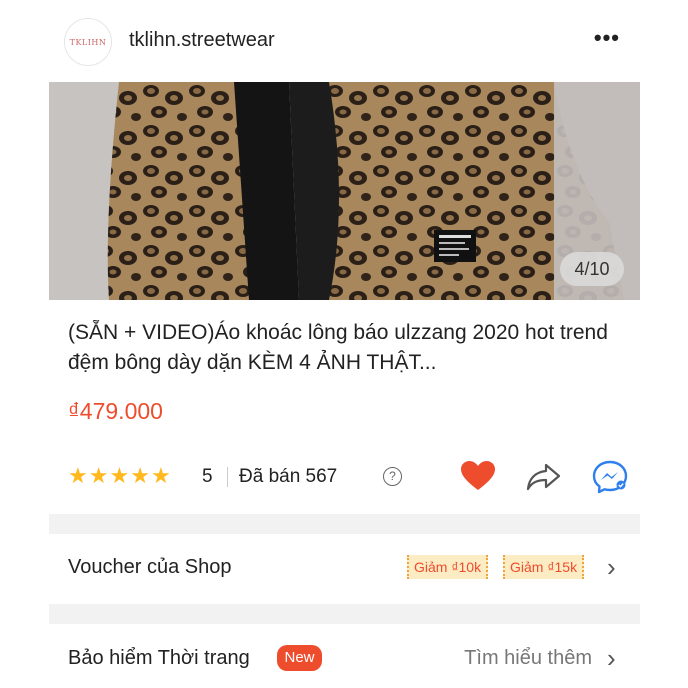  What do you see at coordinates (288, 476) in the screenshot?
I see `sold-count: Đã bán 567` at bounding box center [288, 476].